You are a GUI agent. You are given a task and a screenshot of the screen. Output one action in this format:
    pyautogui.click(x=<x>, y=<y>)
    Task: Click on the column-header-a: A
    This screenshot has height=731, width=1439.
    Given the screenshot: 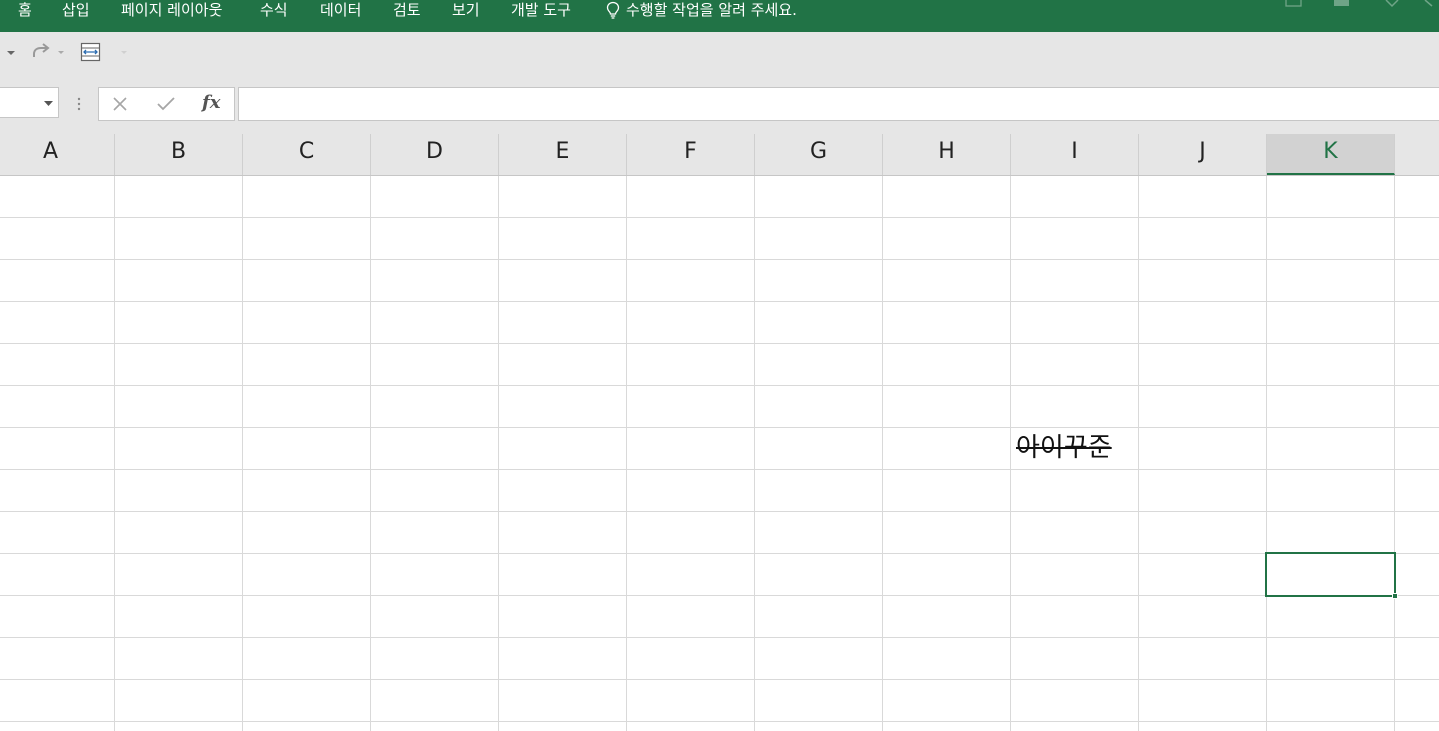 What is the action you would take?
    pyautogui.click(x=57, y=154)
    